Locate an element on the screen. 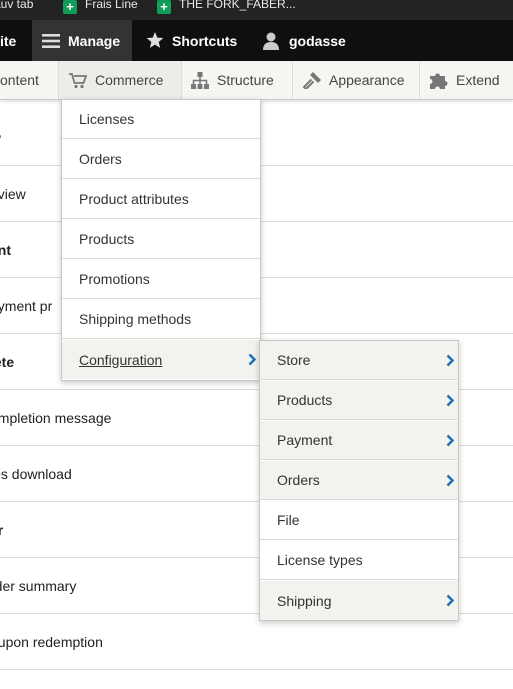 Image resolution: width=513 pixels, height=689 pixels. shortcuts-tab: Shortcuts is located at coordinates (191, 40).